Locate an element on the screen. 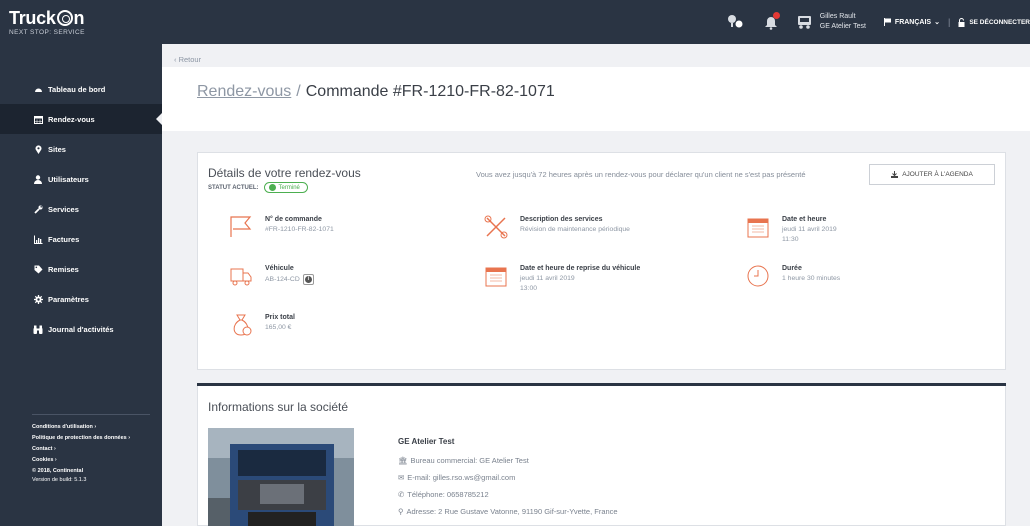  chevron-down-icon: ⌄ is located at coordinates (937, 22).